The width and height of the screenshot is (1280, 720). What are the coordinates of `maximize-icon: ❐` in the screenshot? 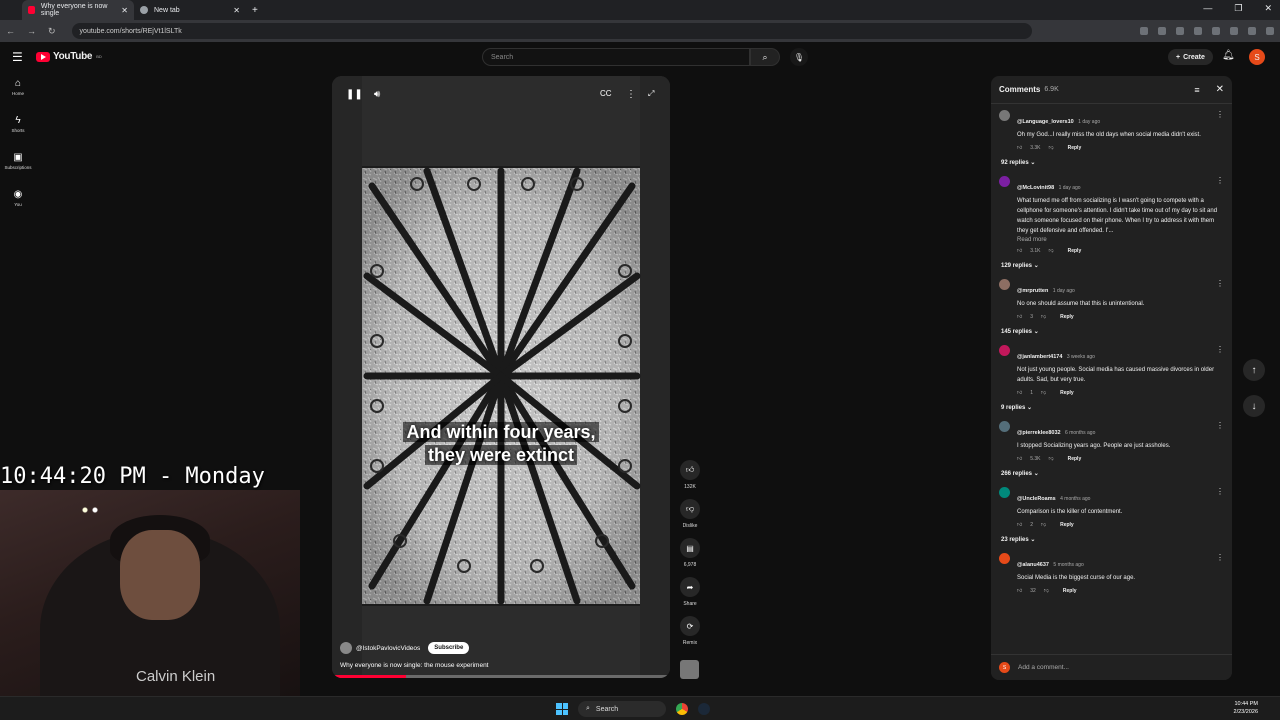 It's located at (1238, 8).